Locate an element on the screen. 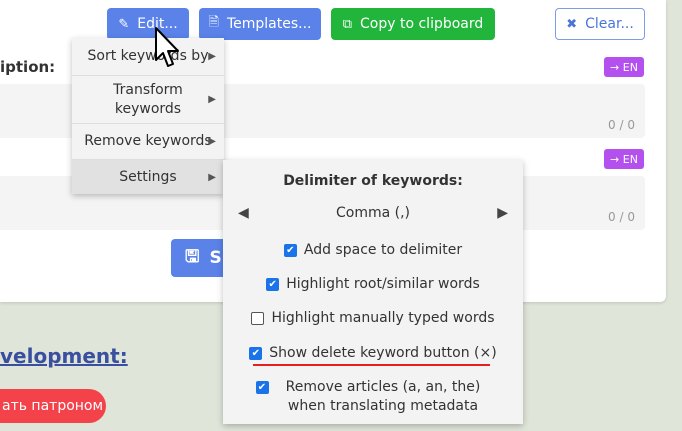  description-label: iption: is located at coordinates (28, 67).